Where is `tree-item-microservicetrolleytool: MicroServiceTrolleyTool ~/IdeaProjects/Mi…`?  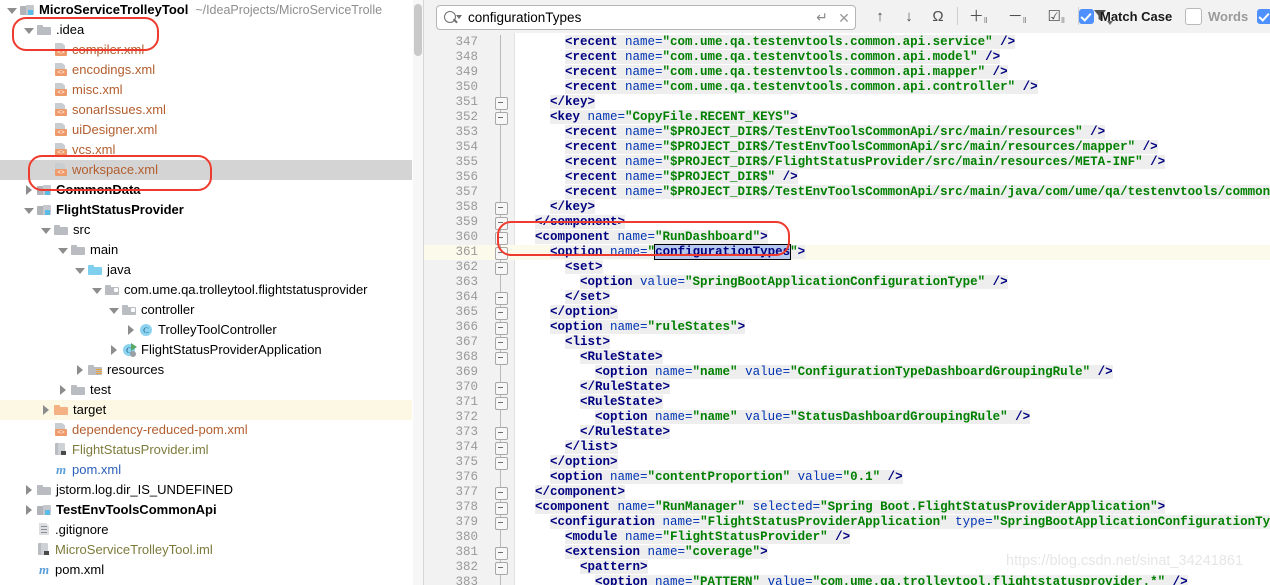 tree-item-microservicetrolleytool: MicroServiceTrolleyTool ~/IdeaProjects/Mi… is located at coordinates (206, 10).